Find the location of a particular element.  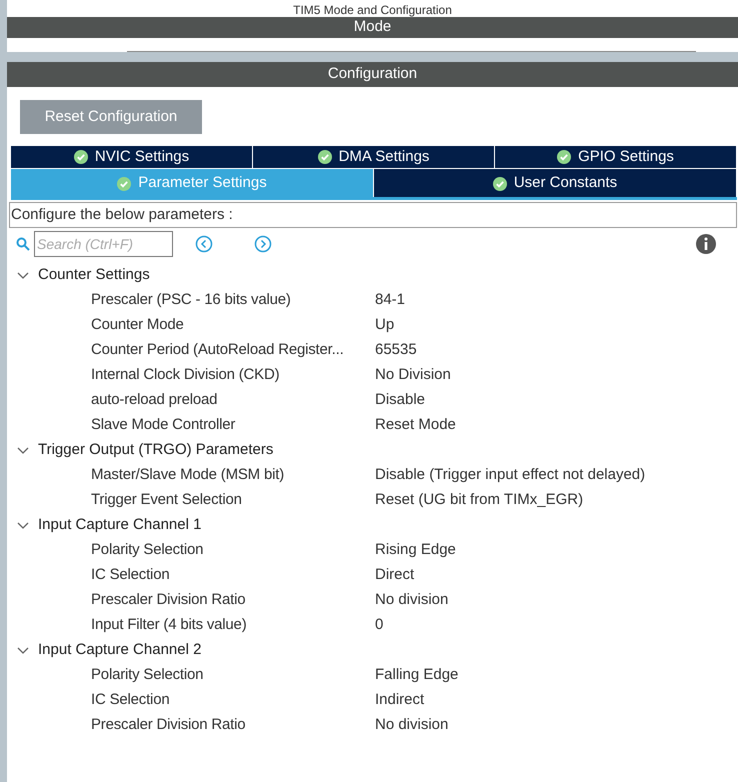

parameter-name: Input Filter (4 bits value) is located at coordinates (169, 625).